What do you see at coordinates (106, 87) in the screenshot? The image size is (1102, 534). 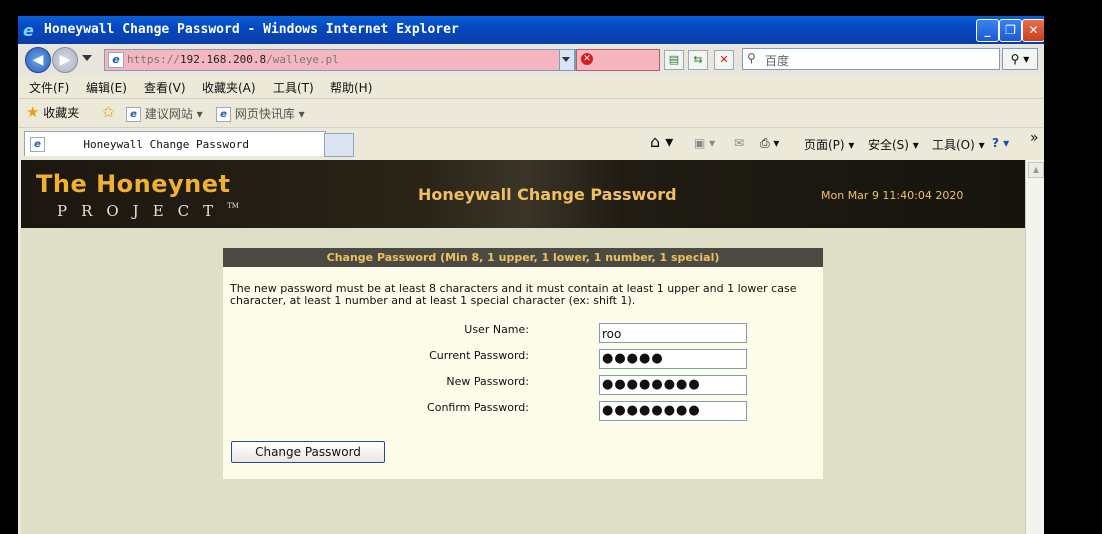 I see `menu-edit: 编辑(E)` at bounding box center [106, 87].